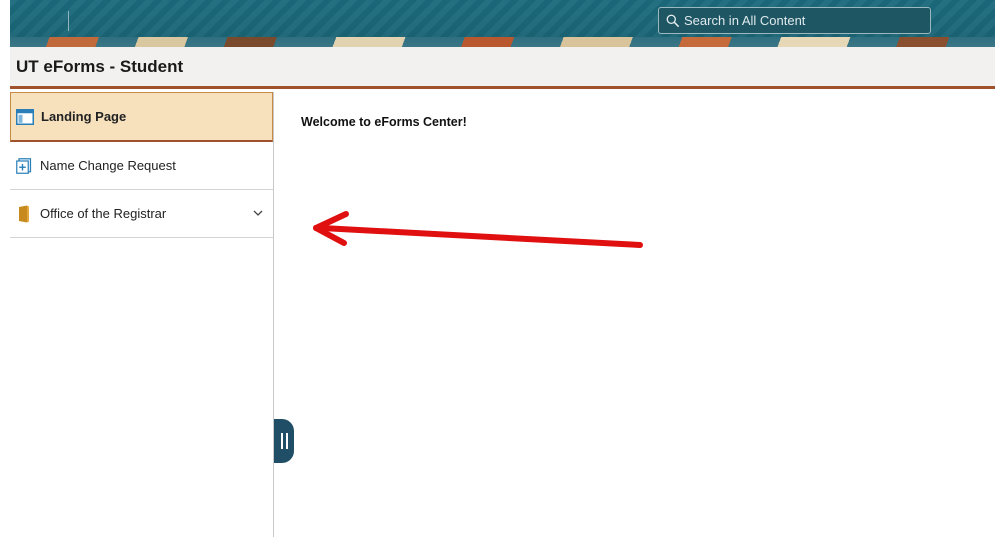  I want to click on chevron-down-icon, so click(258, 213).